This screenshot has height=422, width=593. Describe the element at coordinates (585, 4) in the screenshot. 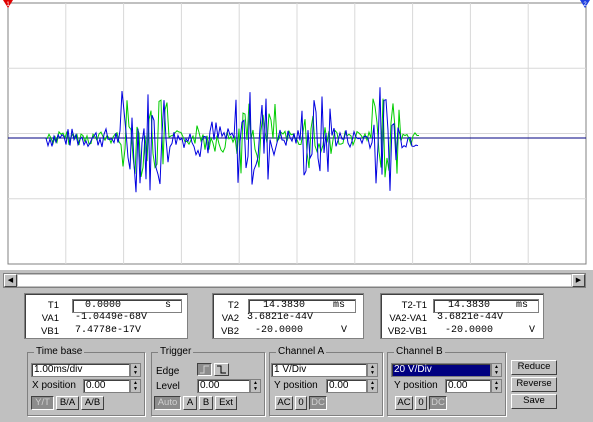

I see `cursor-2-marker: 2` at that location.